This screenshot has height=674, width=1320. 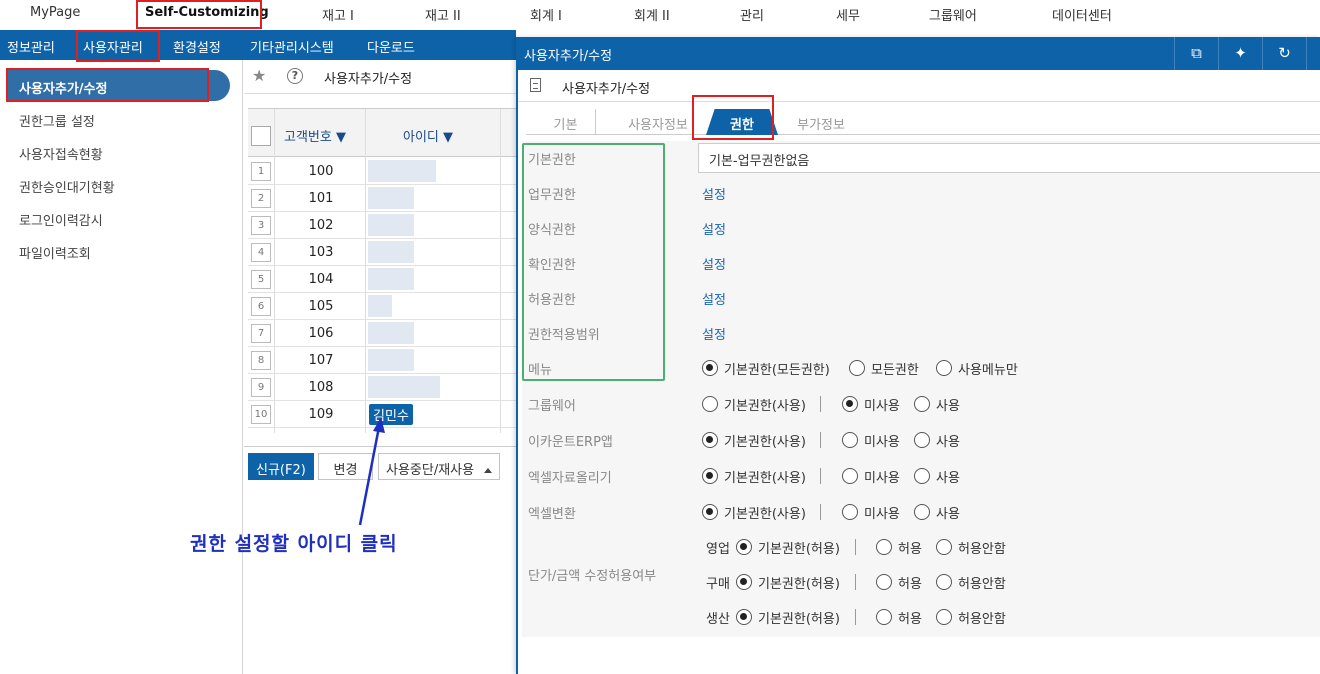 What do you see at coordinates (261, 136) in the screenshot?
I see `select-all-checkbox` at bounding box center [261, 136].